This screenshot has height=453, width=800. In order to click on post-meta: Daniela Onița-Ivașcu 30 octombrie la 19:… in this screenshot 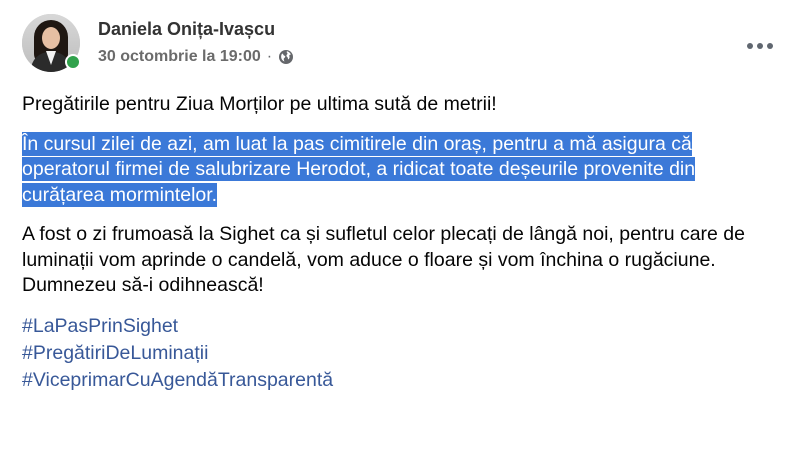, I will do `click(196, 40)`.